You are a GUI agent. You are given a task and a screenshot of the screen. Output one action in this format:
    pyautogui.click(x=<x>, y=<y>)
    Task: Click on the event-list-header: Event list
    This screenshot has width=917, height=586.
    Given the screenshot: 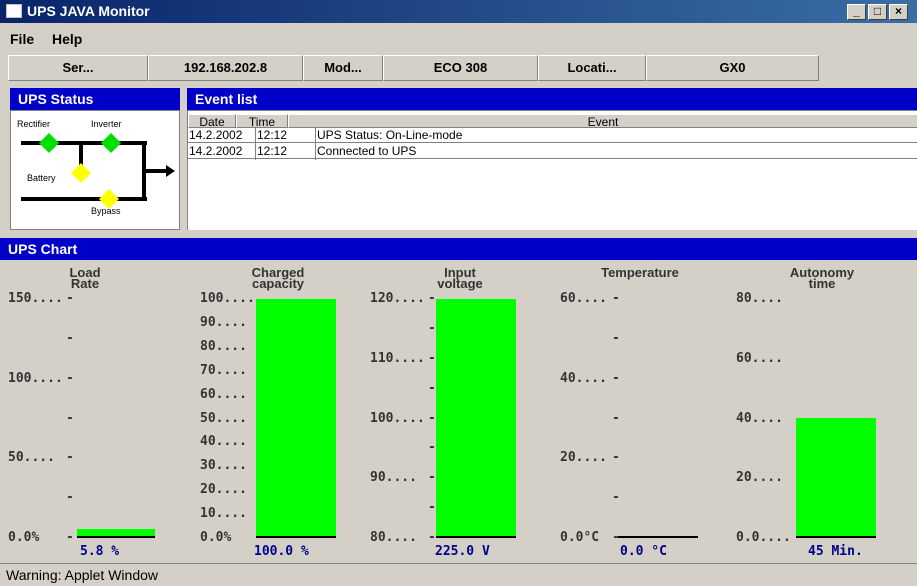 What is the action you would take?
    pyautogui.click(x=552, y=99)
    